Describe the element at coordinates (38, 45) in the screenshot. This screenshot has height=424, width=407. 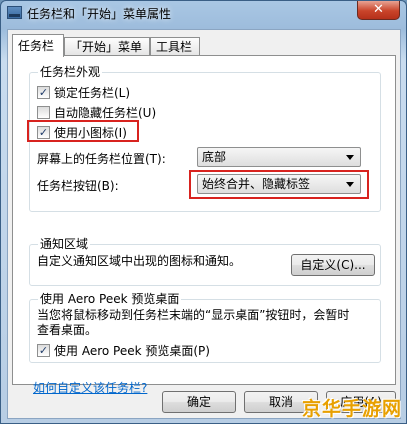
I see `tab-taskbar: 任务栏` at that location.